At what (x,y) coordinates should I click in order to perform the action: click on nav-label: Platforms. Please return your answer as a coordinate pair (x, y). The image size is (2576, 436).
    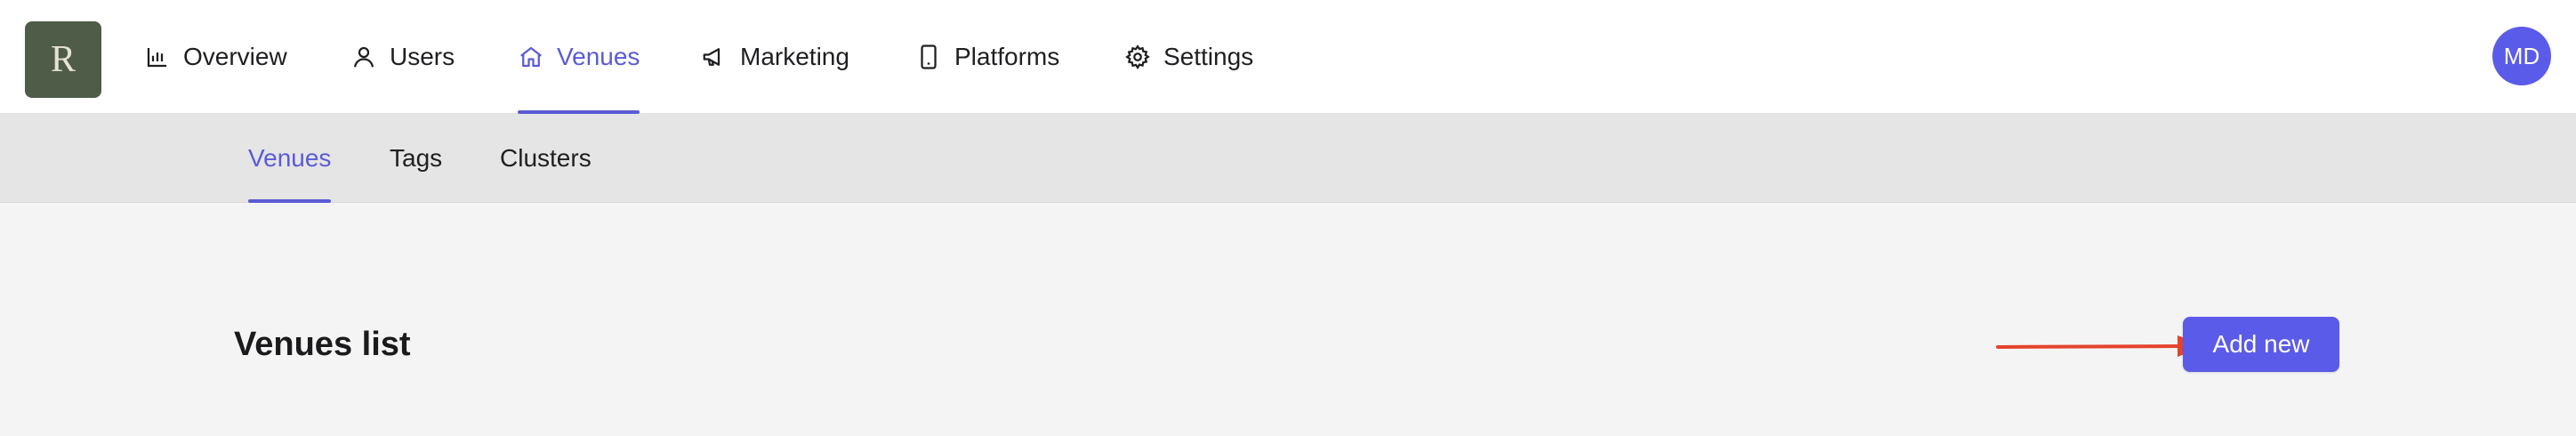
    Looking at the image, I should click on (1007, 57).